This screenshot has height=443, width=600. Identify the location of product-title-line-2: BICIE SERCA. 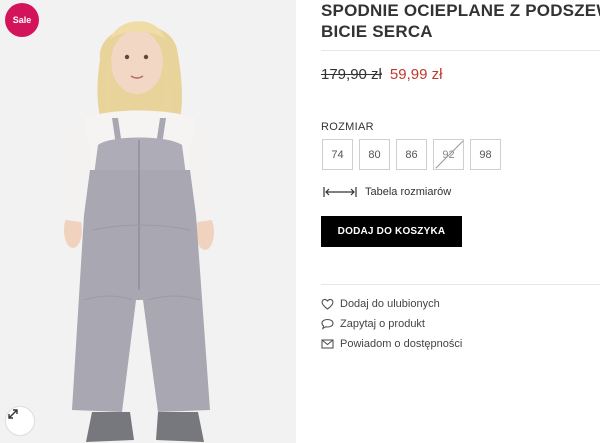
(377, 31).